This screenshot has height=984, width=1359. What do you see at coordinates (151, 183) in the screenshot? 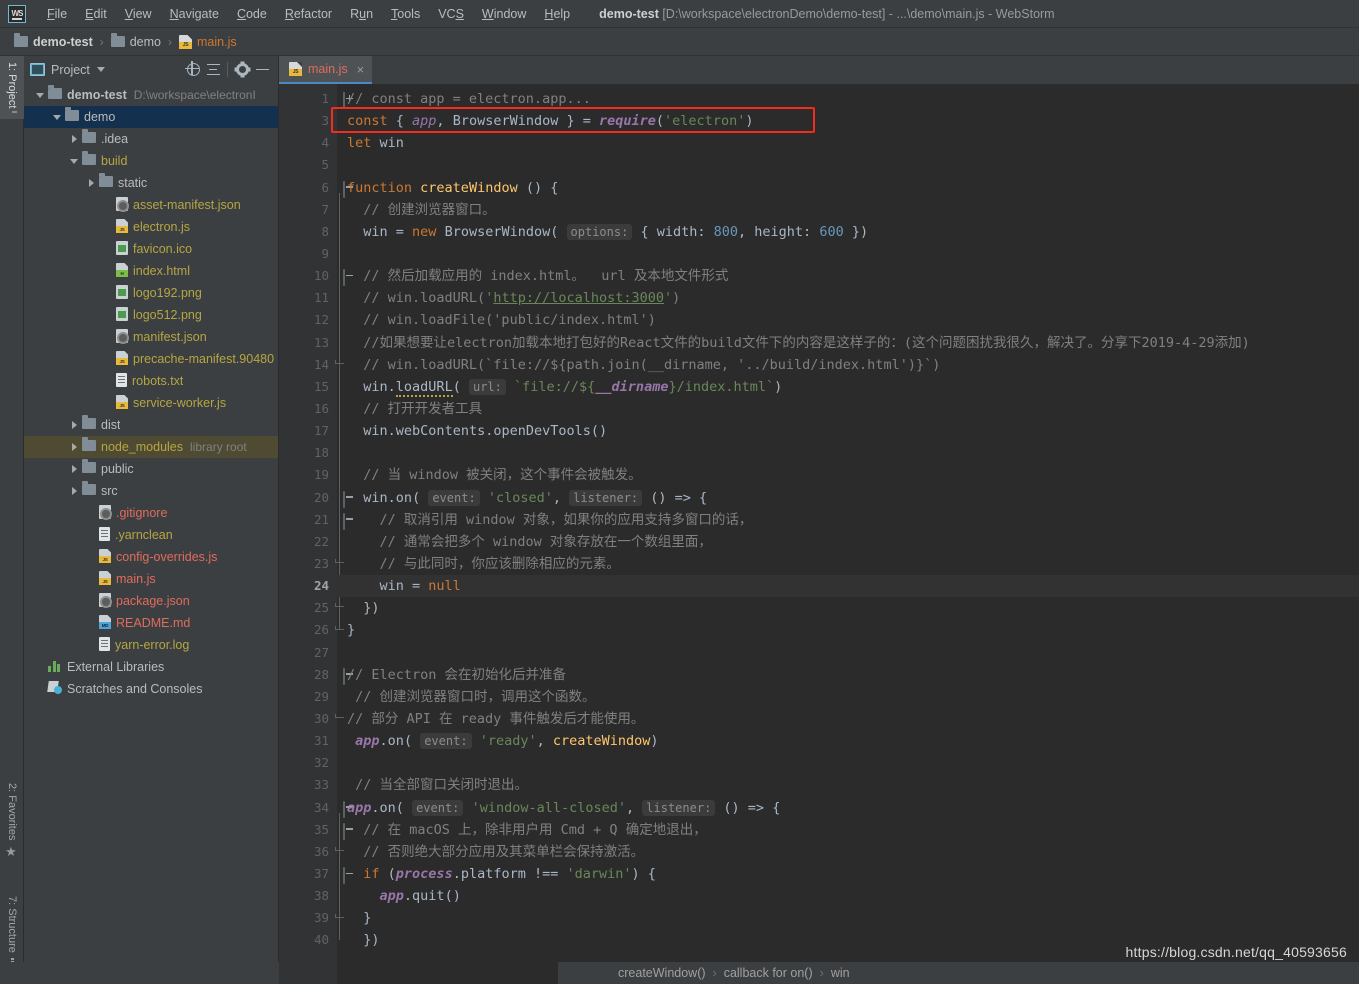
I see `tree-node-static: static` at bounding box center [151, 183].